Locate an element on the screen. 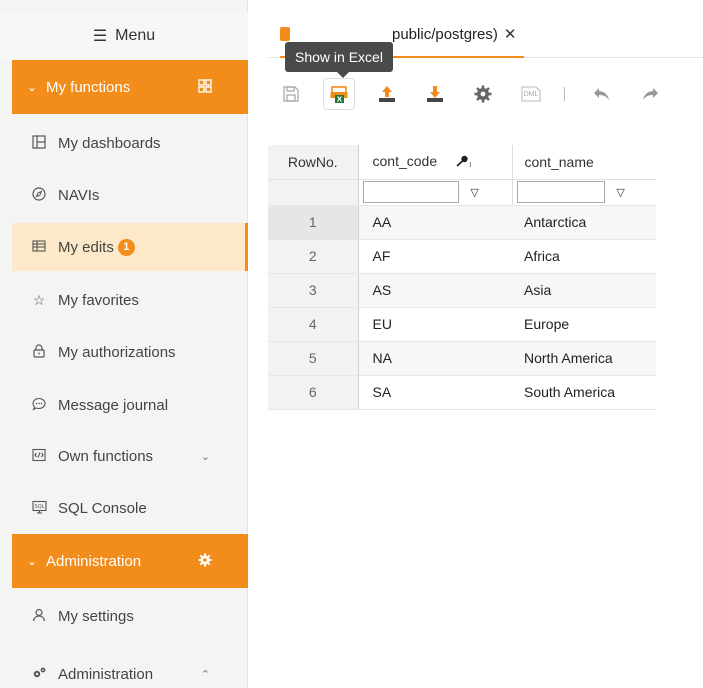 Image resolution: width=703 pixels, height=688 pixels. cell-cont-code: AA is located at coordinates (435, 222).